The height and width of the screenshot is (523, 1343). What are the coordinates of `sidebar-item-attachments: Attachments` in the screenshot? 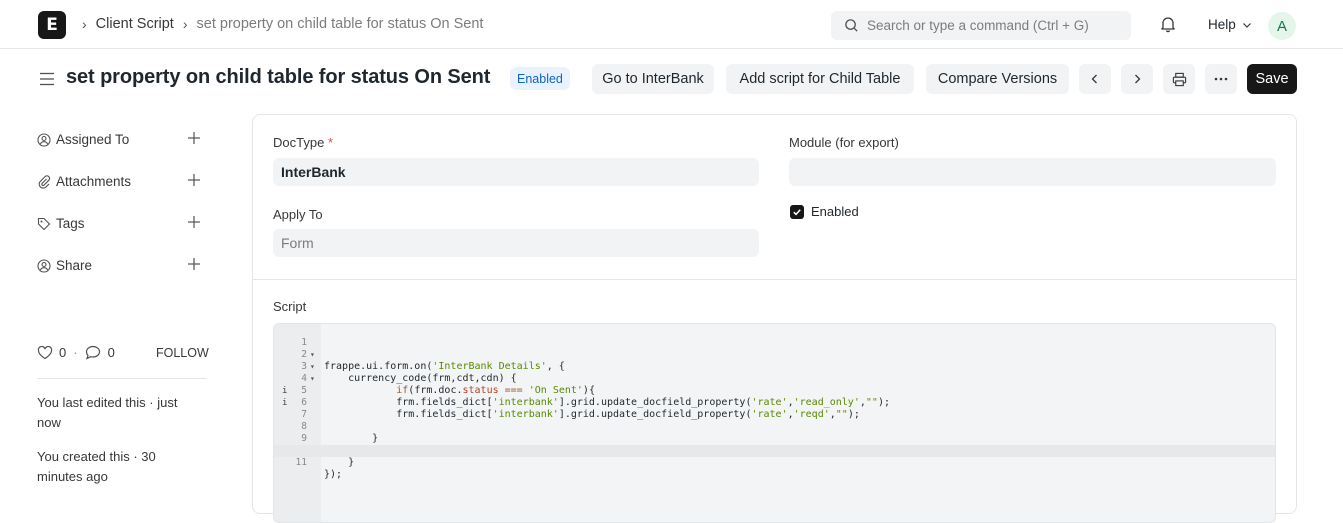 It's located at (122, 181).